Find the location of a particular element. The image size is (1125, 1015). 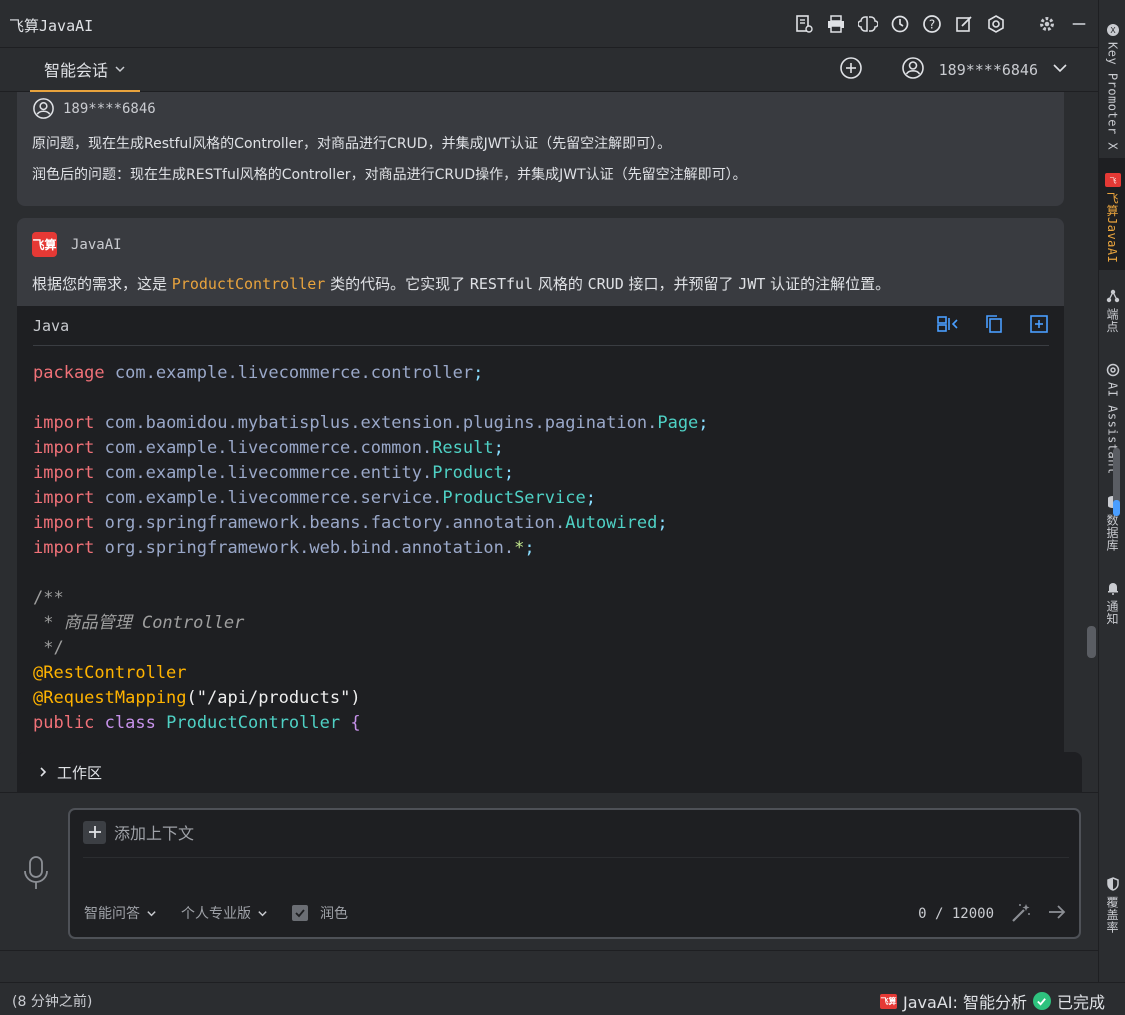

mode-select: 智能问答 is located at coordinates (120, 913).